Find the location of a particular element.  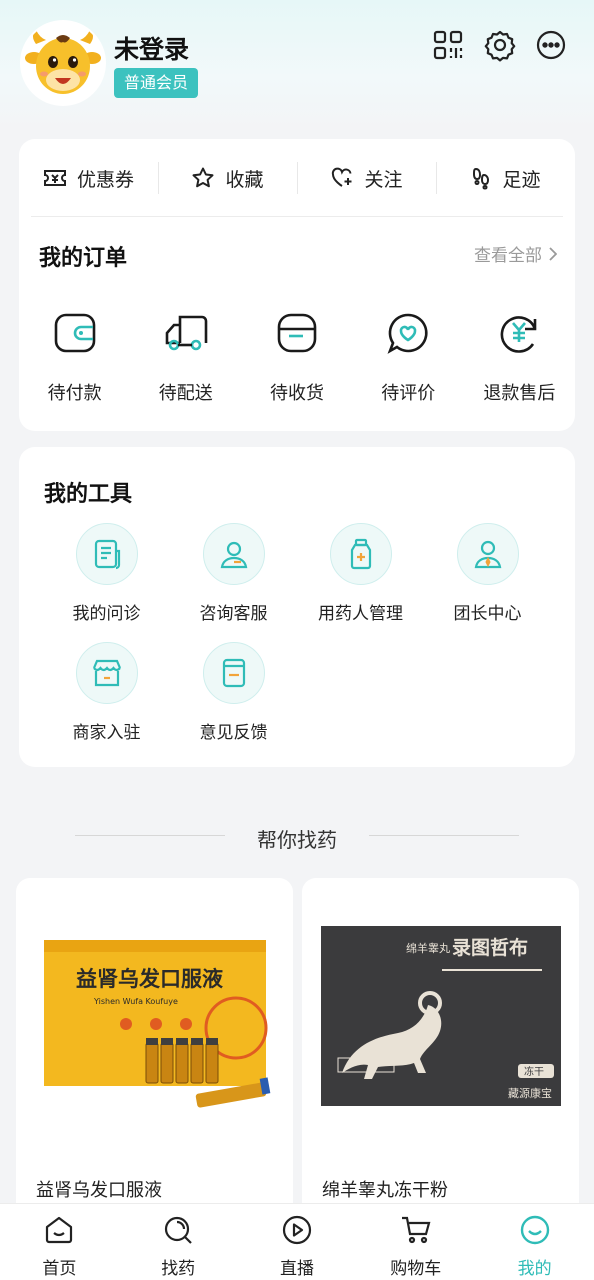

follow-link: 关注 is located at coordinates (366, 178).